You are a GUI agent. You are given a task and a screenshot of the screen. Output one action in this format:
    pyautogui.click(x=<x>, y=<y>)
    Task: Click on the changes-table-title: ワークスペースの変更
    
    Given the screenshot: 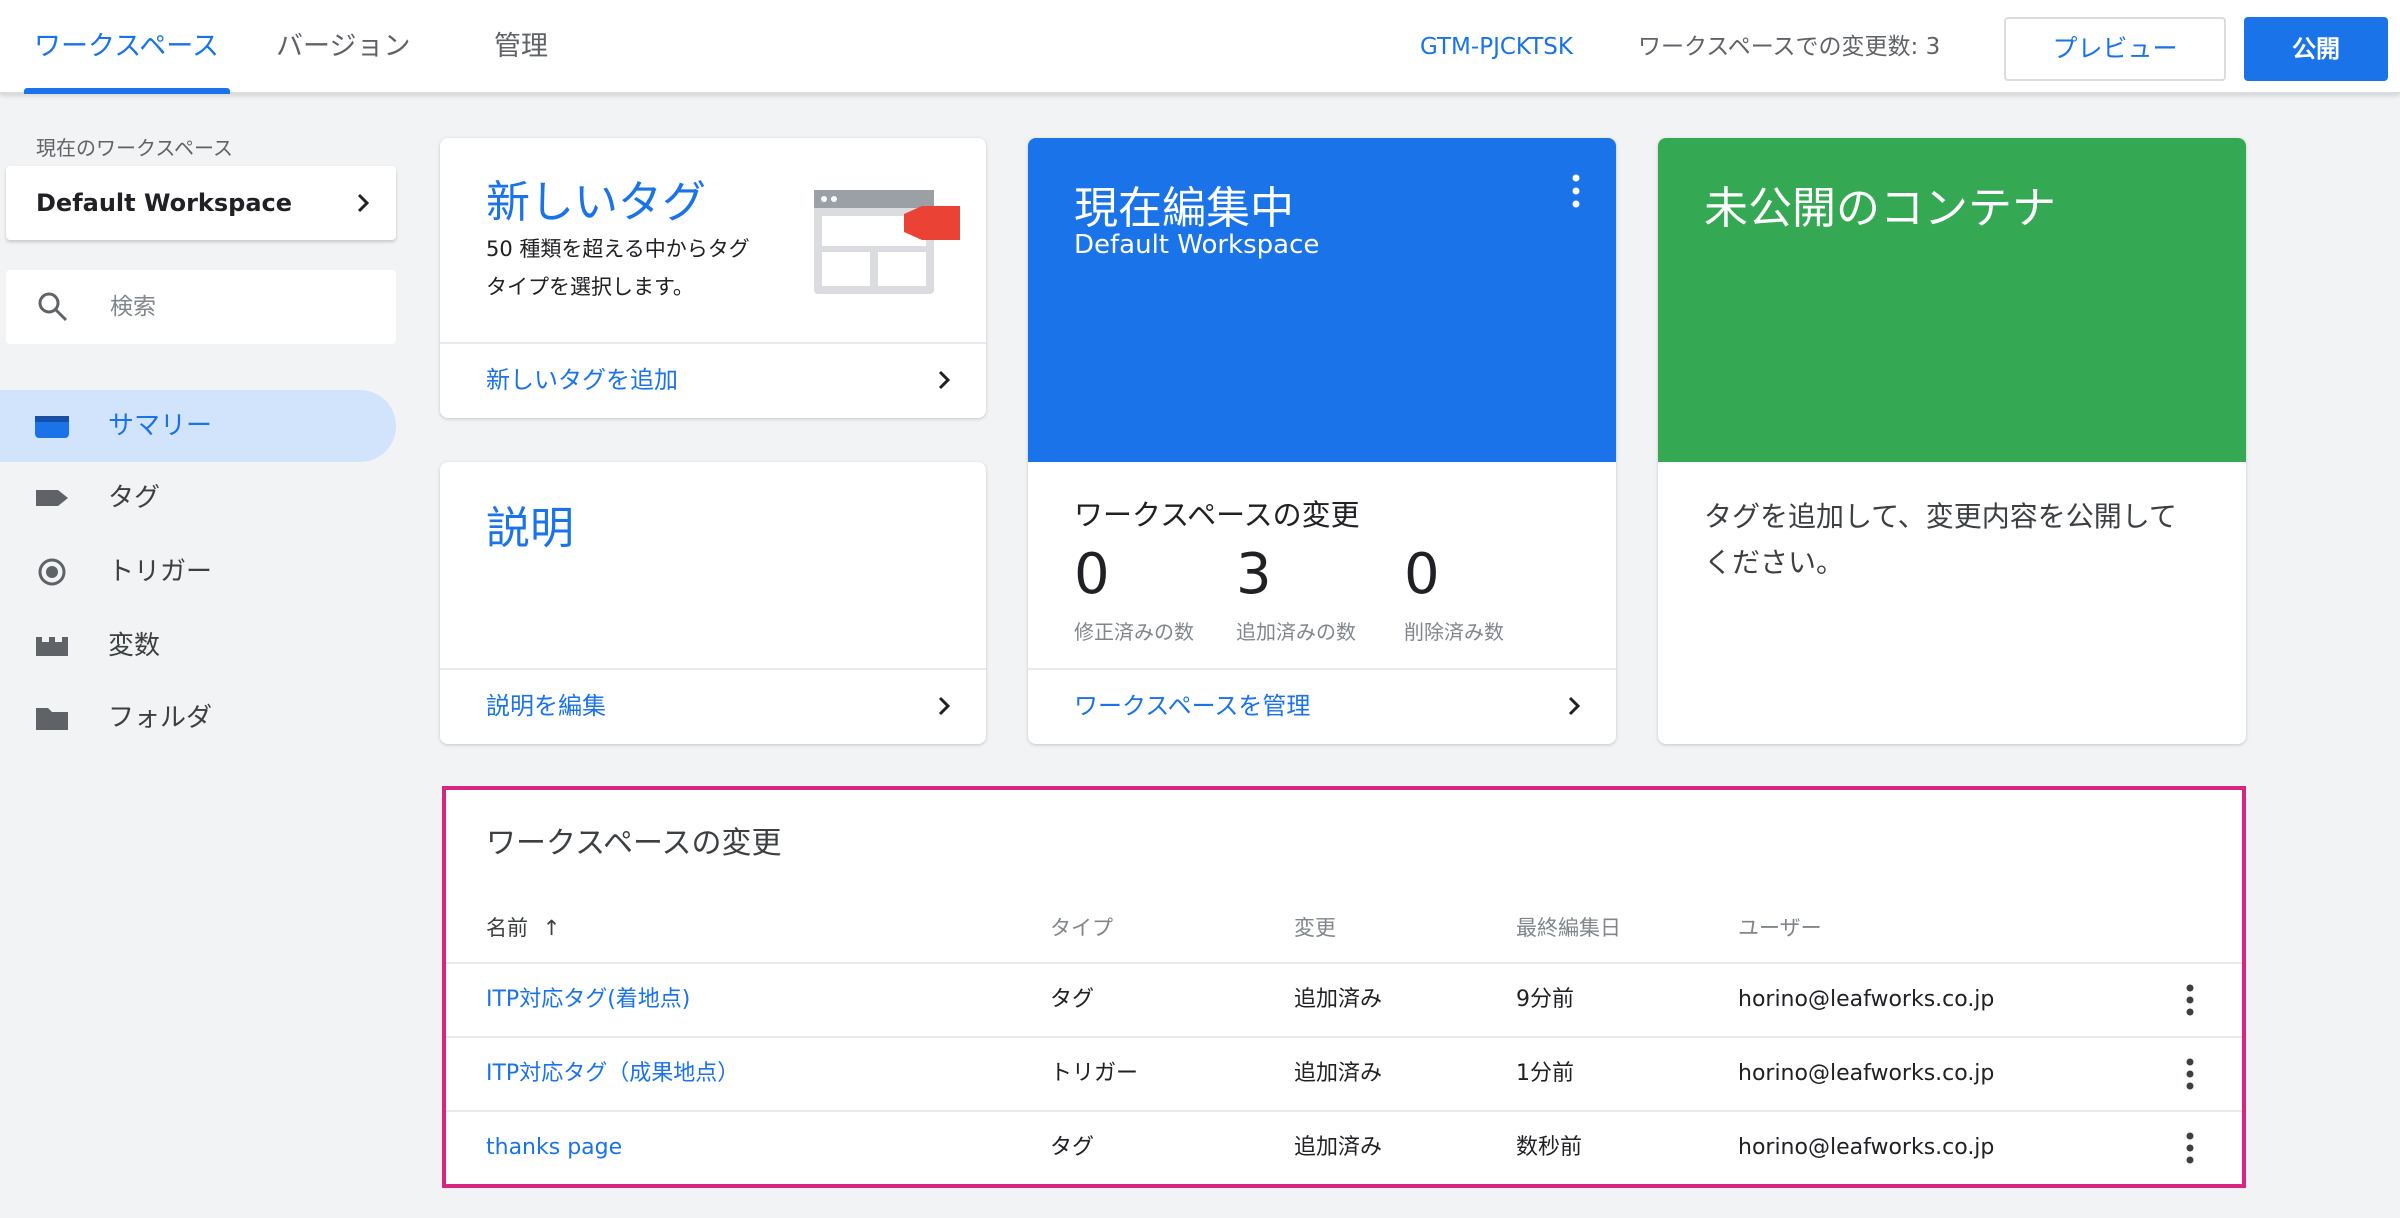 What is the action you would take?
    pyautogui.click(x=634, y=843)
    